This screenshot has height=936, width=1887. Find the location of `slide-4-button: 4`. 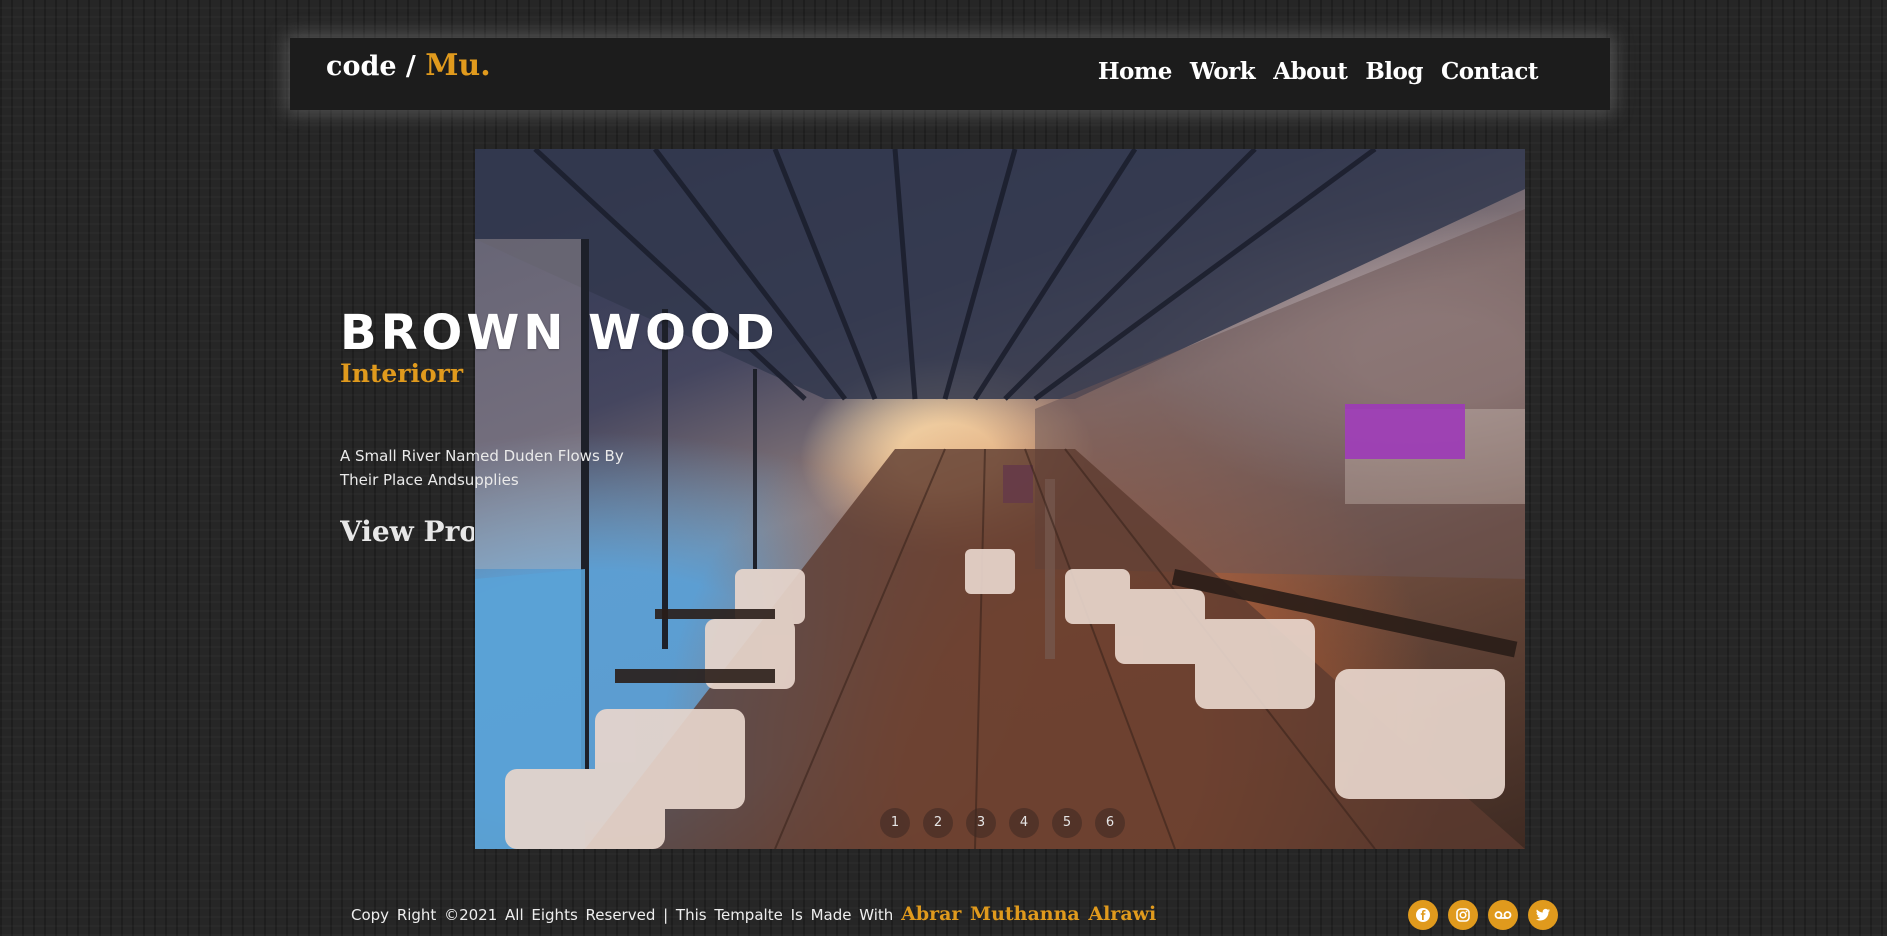

slide-4-button: 4 is located at coordinates (1024, 823).